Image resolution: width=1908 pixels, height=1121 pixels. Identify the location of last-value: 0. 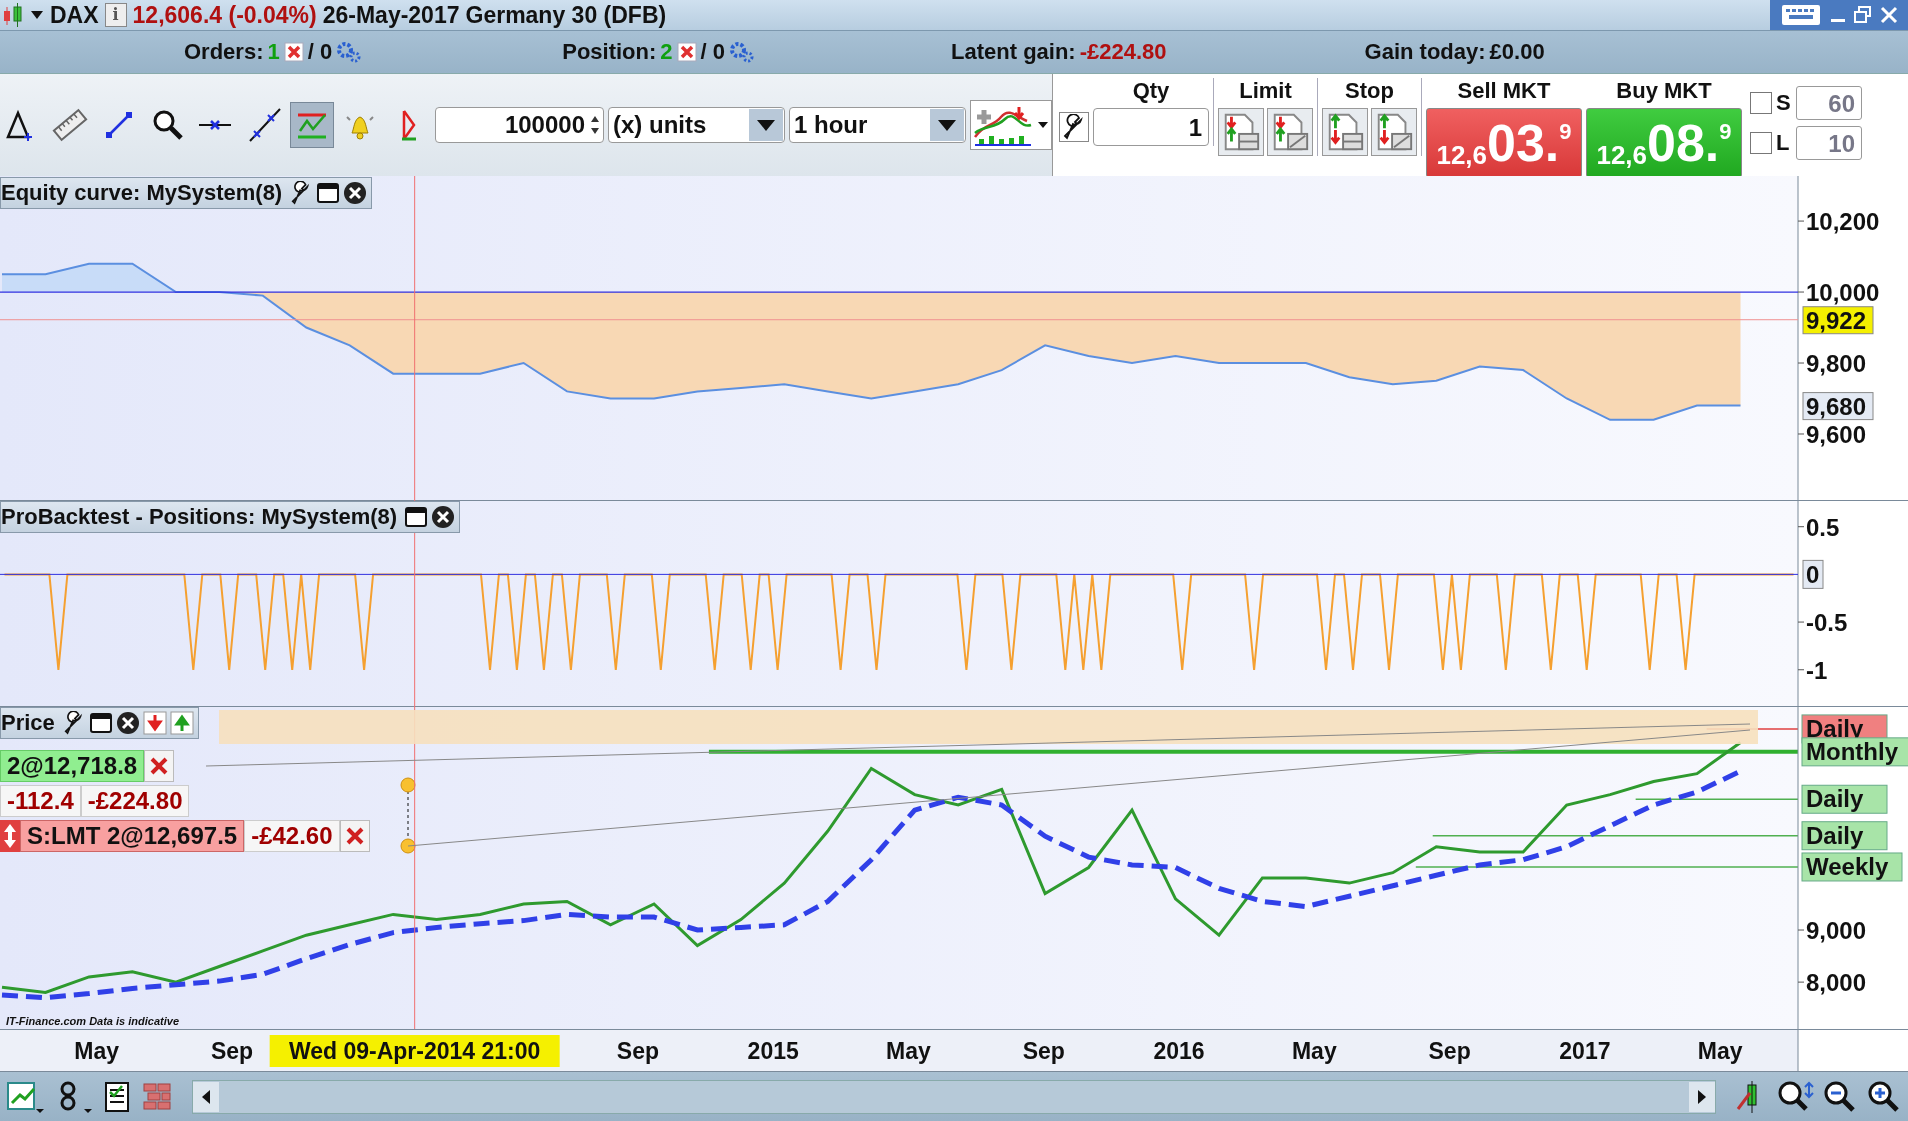
(1813, 574).